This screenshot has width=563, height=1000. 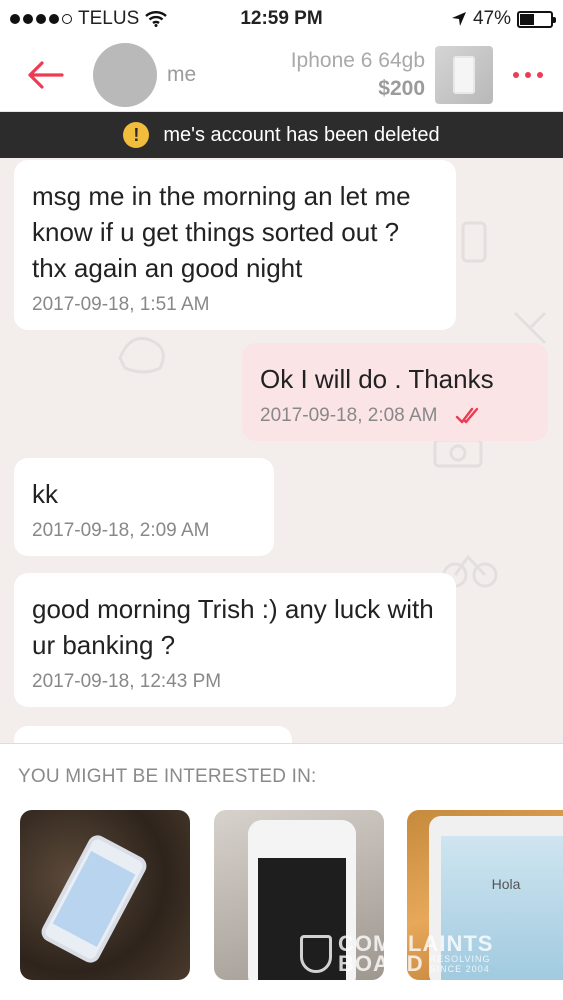 What do you see at coordinates (358, 75) in the screenshot?
I see `item-info: Iphone 6 64gb $200` at bounding box center [358, 75].